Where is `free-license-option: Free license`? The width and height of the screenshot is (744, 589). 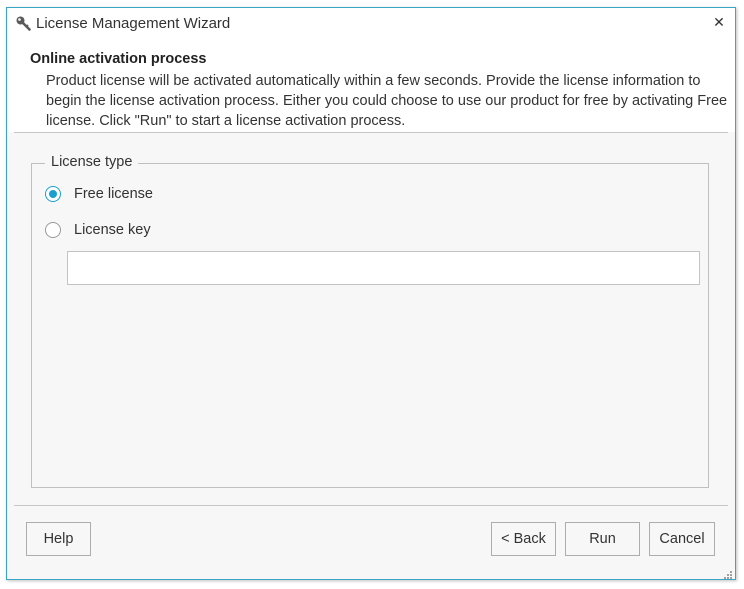
free-license-option: Free license is located at coordinates (99, 194).